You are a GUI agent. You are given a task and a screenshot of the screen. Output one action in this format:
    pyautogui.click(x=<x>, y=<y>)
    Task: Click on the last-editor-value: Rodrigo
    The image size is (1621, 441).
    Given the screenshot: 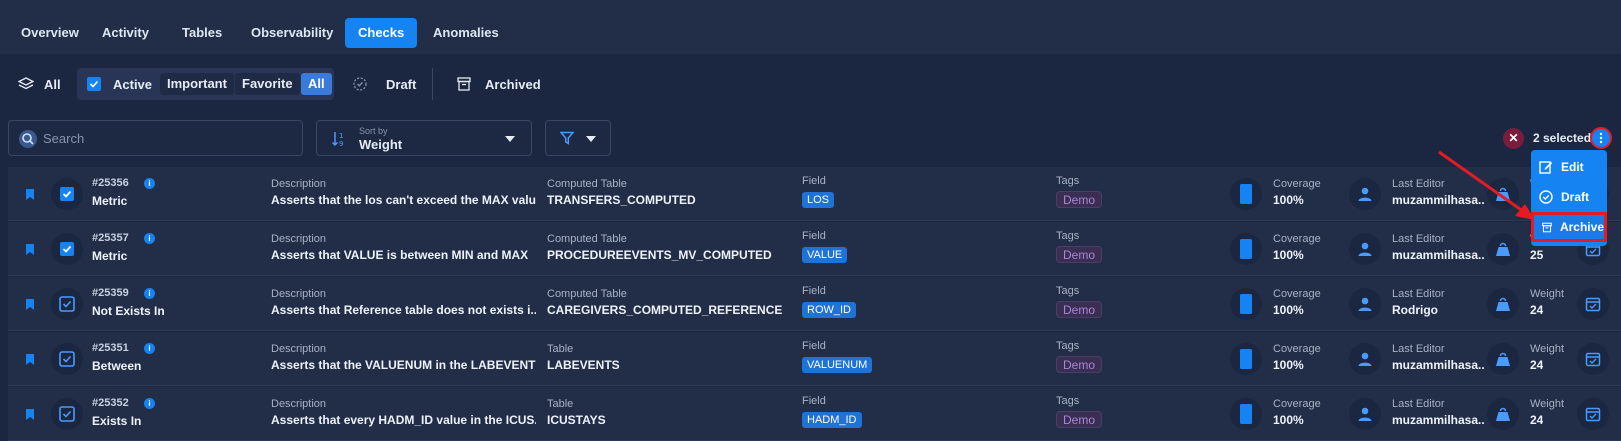 What is the action you would take?
    pyautogui.click(x=1415, y=310)
    